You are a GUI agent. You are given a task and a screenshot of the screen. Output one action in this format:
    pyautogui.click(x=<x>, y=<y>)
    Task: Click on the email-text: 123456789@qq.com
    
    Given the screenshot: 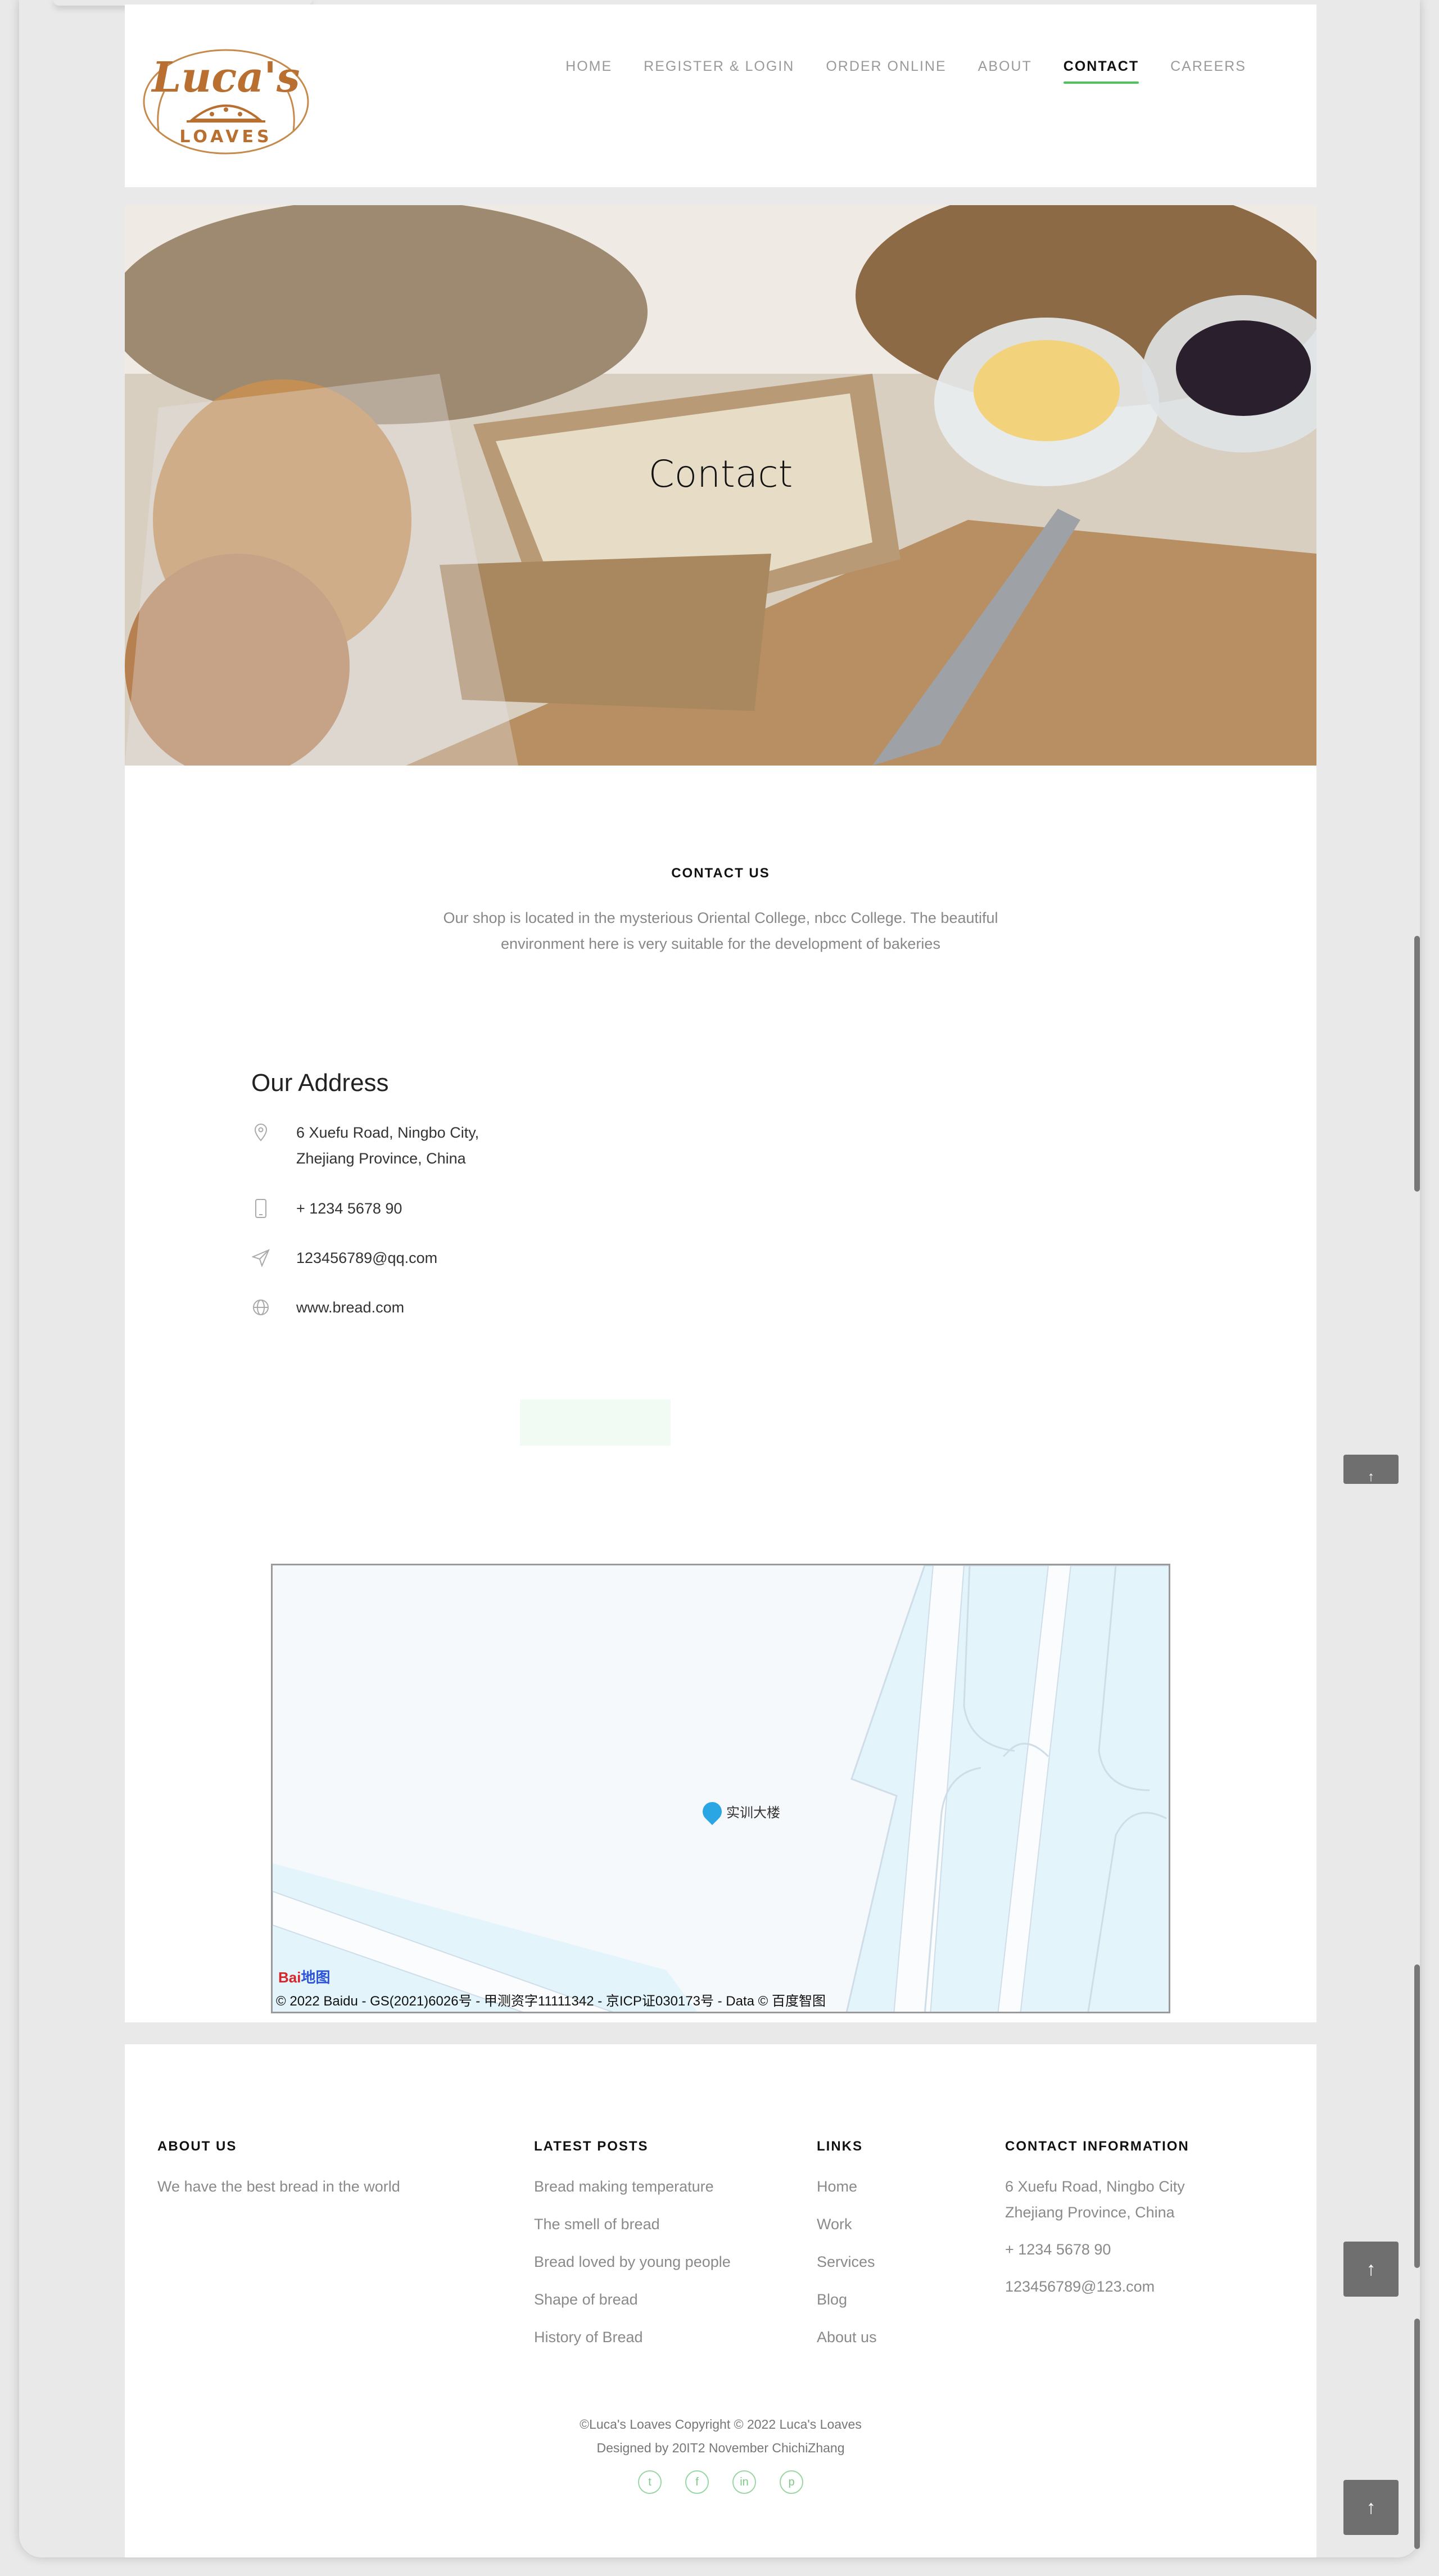 What is the action you would take?
    pyautogui.click(x=366, y=1258)
    